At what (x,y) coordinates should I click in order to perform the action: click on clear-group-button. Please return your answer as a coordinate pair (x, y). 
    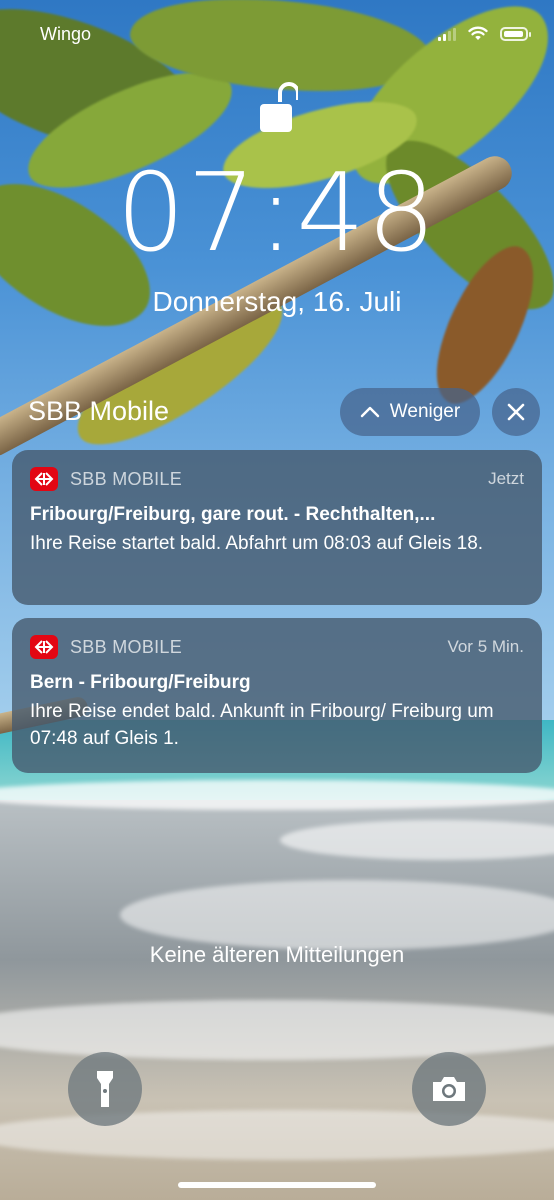
    Looking at the image, I should click on (516, 412).